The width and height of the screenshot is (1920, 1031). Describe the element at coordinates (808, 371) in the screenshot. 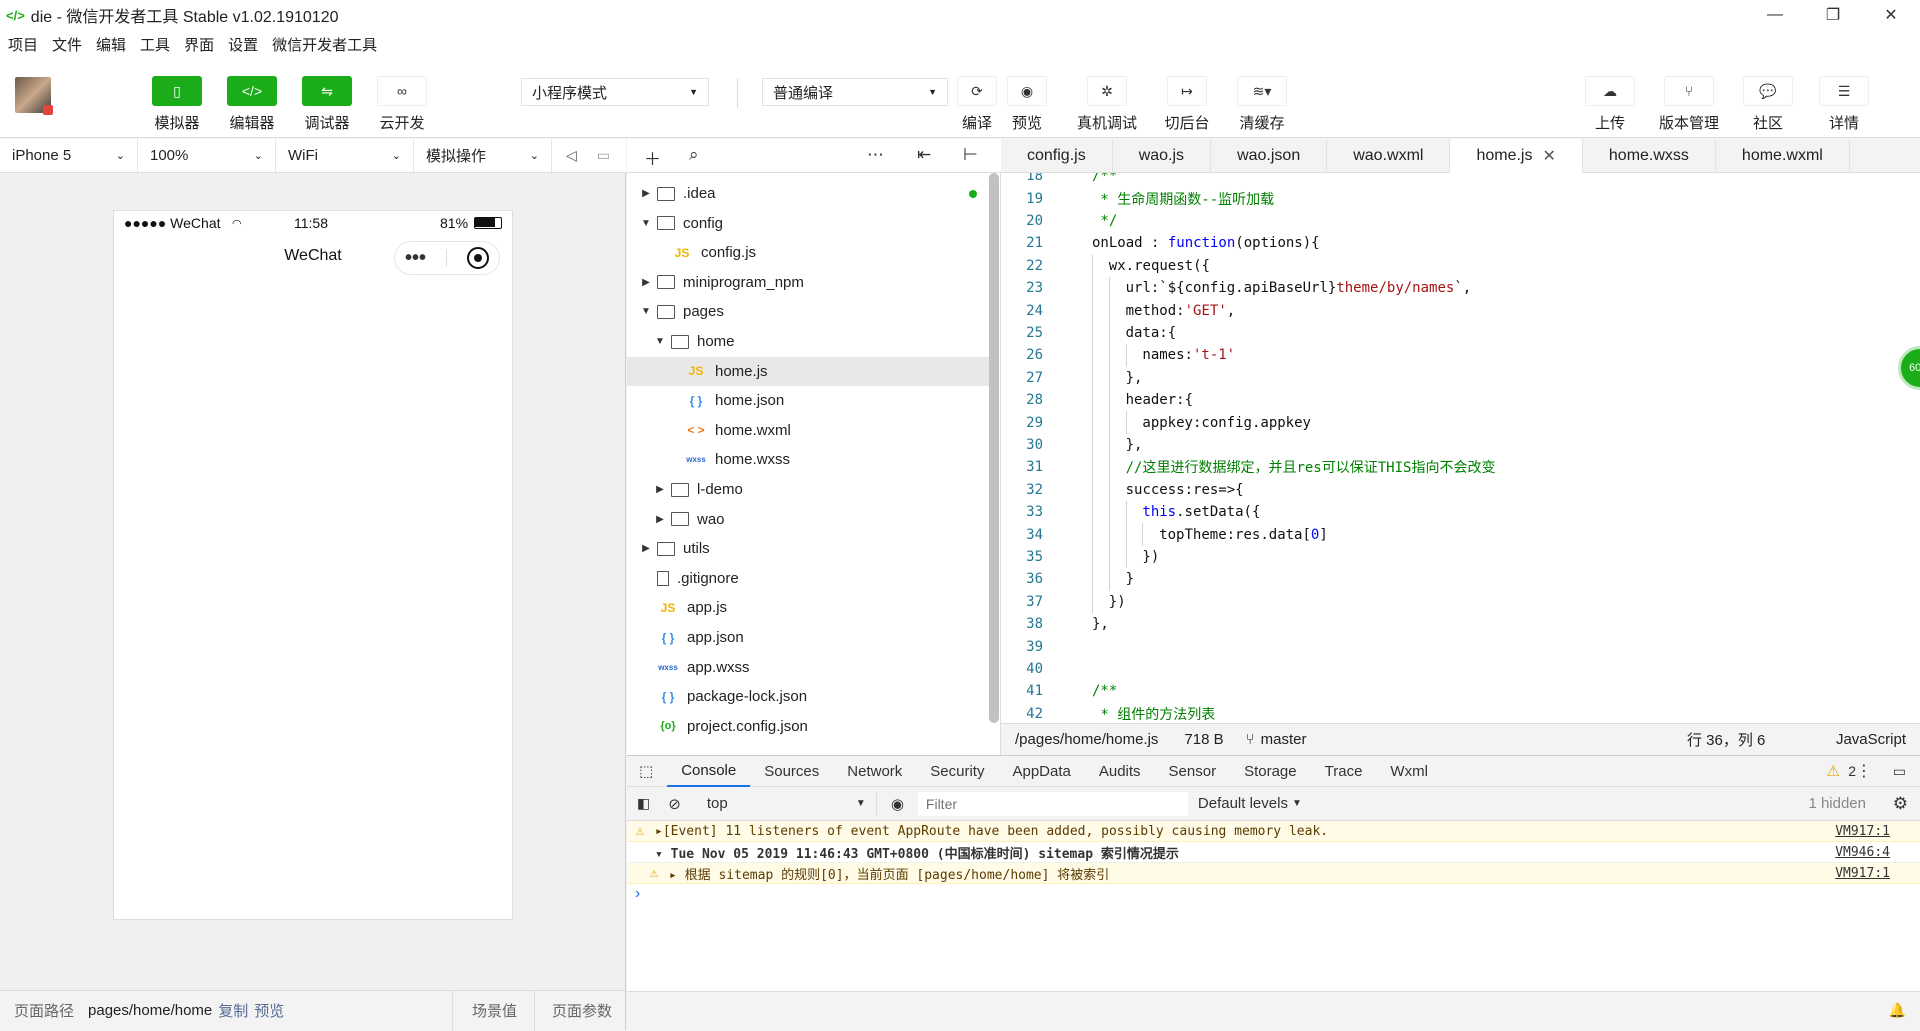

I see `tree-item: JS home.js` at that location.